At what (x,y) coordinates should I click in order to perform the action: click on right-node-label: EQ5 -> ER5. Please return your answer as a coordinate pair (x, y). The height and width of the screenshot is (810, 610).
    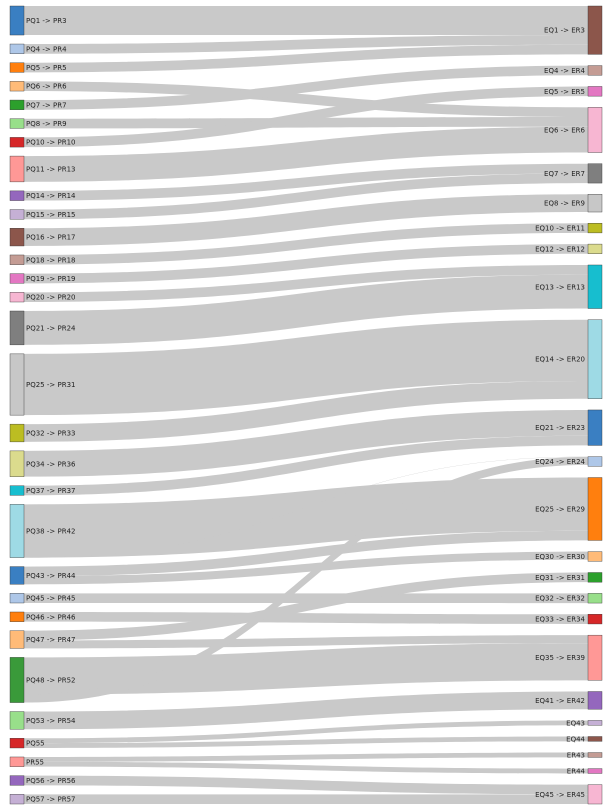
    Looking at the image, I should click on (564, 92).